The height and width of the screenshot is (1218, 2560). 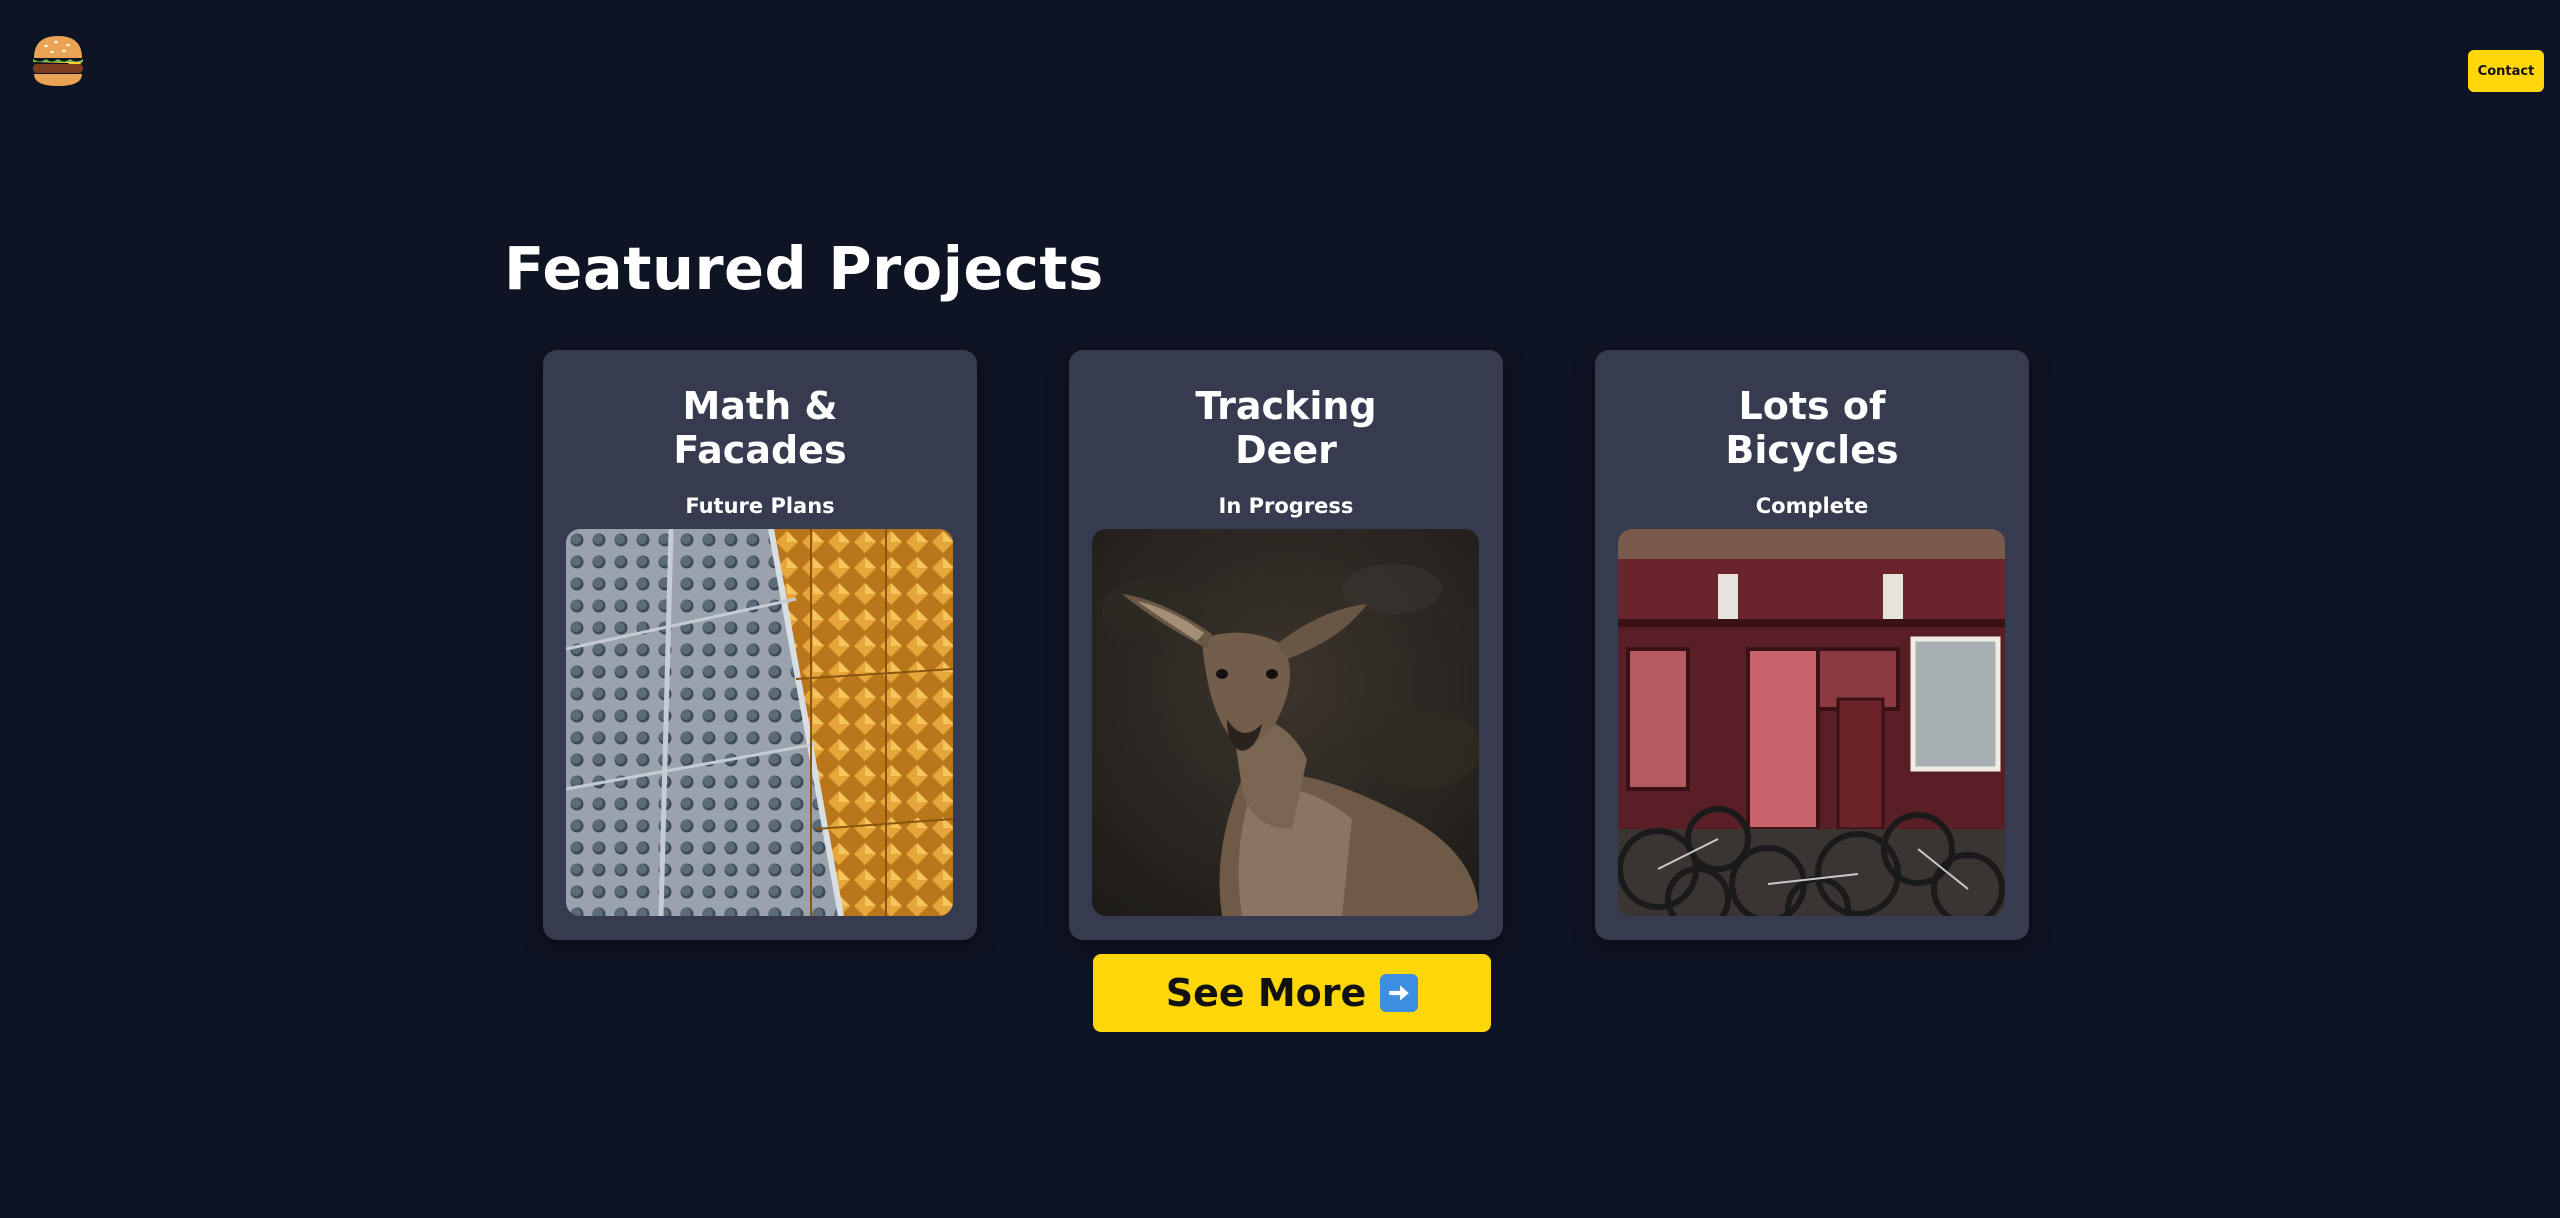 I want to click on see-more-label: See More, so click(x=1266, y=993).